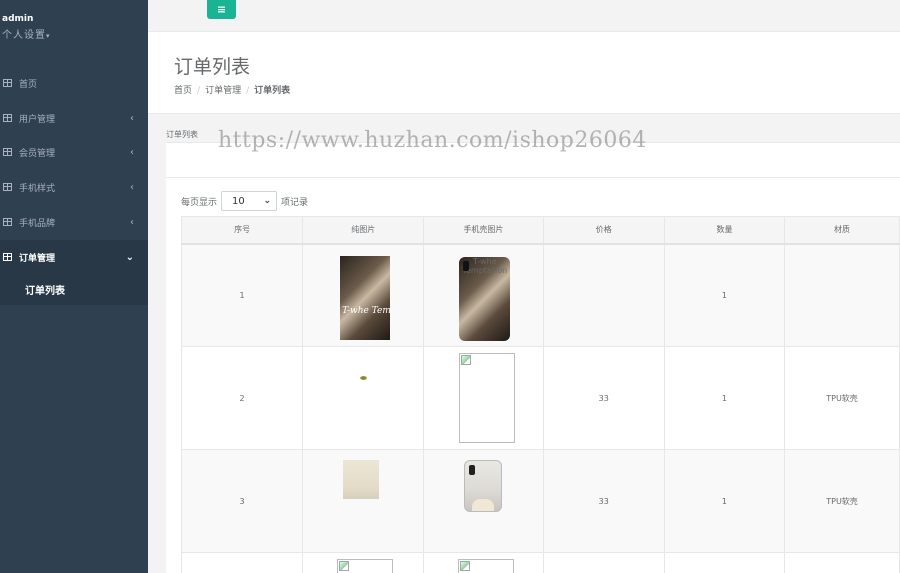  Describe the element at coordinates (724, 562) in the screenshot. I see `cell-quantity` at that location.